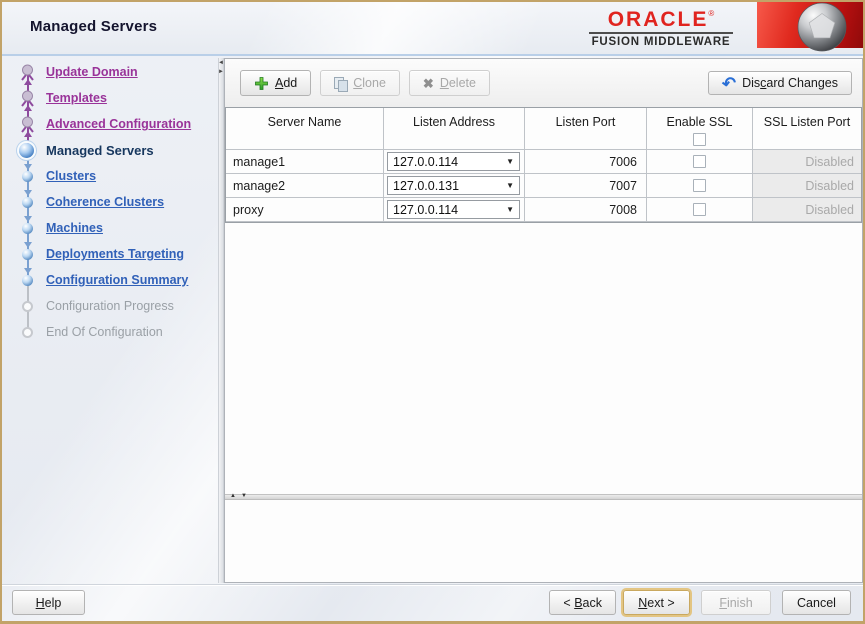 The height and width of the screenshot is (624, 865). What do you see at coordinates (119, 124) in the screenshot?
I see `sidebar-item-label: Advanced Configuration` at bounding box center [119, 124].